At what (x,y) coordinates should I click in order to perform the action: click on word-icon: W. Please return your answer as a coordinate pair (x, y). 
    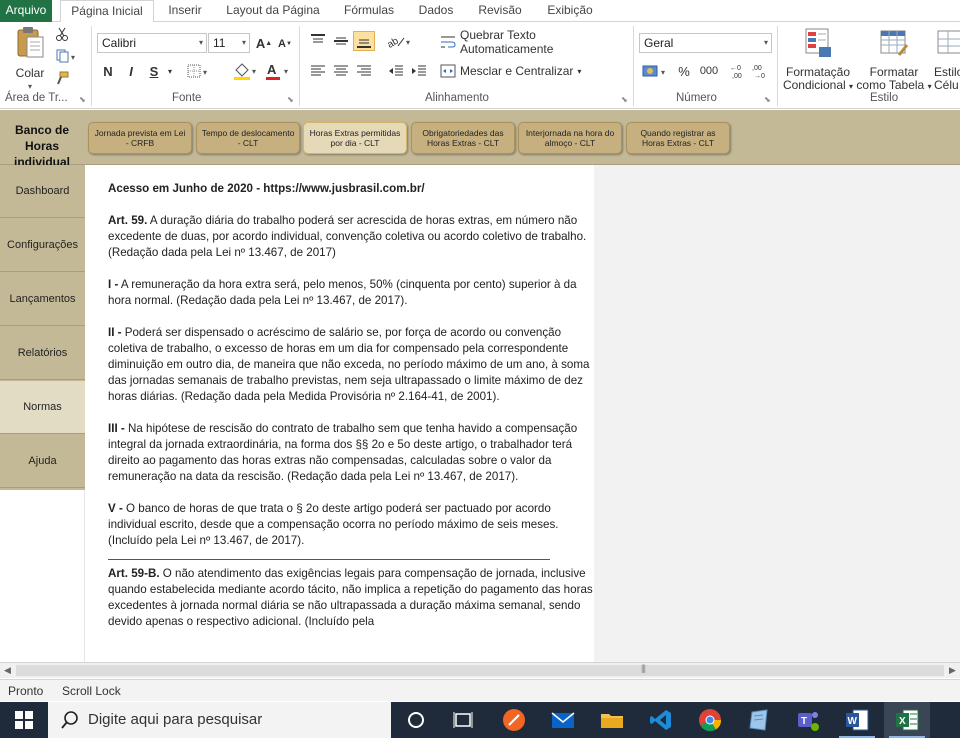
    Looking at the image, I should click on (857, 720).